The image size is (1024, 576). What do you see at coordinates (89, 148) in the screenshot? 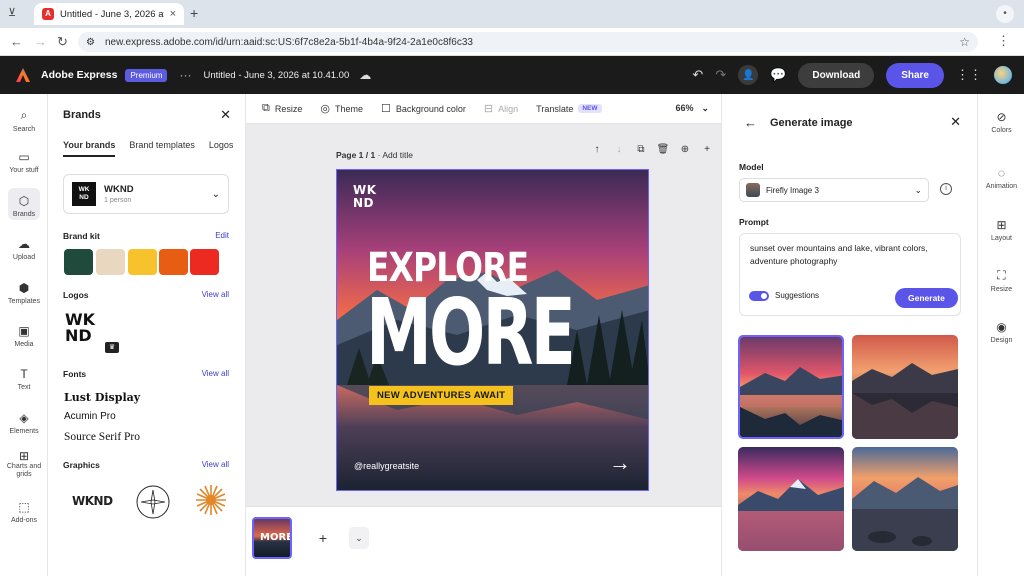
I see `tab-your-brands: Your brands` at bounding box center [89, 148].